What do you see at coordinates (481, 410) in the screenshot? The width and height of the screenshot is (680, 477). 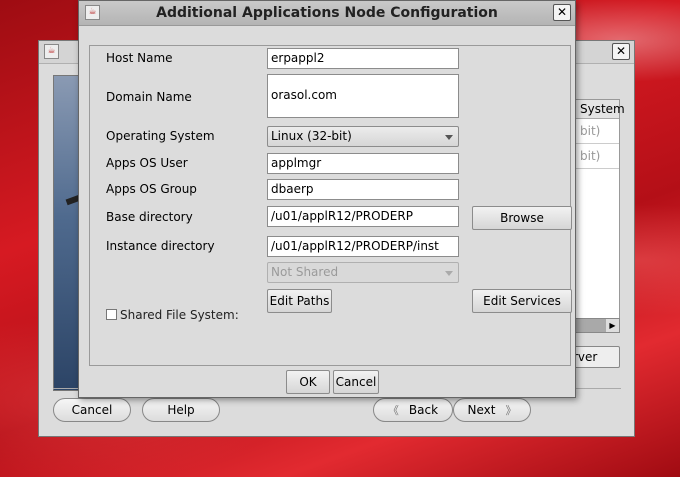 I see `next-label: Next` at bounding box center [481, 410].